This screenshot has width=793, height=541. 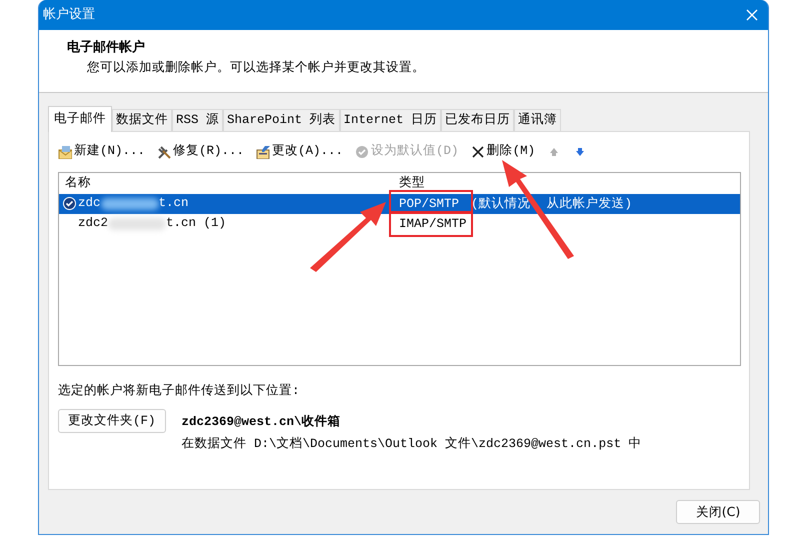 What do you see at coordinates (718, 512) in the screenshot?
I see `close-button: 关闭(C)` at bounding box center [718, 512].